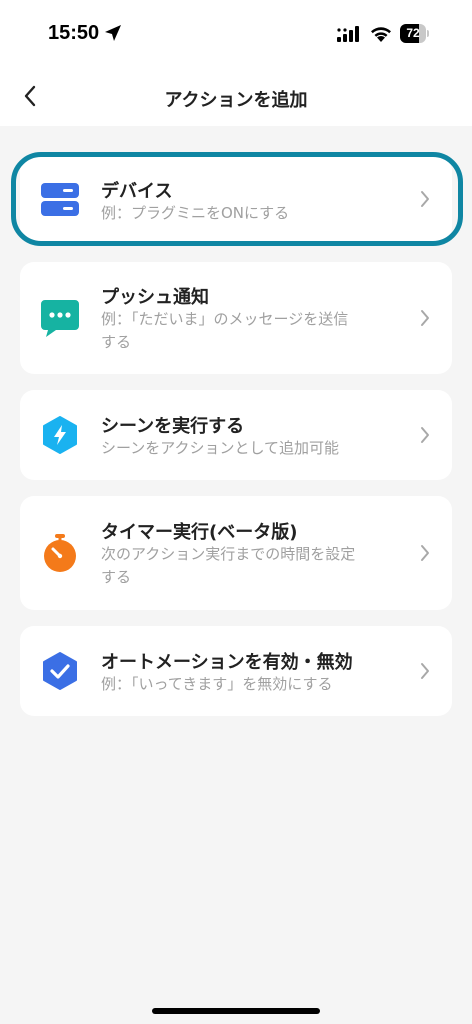 The height and width of the screenshot is (1024, 472). I want to click on lightning-hexagon-icon, so click(60, 435).